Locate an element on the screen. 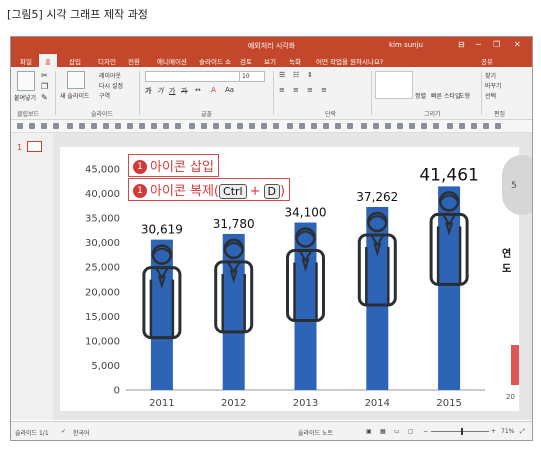 The width and height of the screenshot is (541, 449). normal-view-icon: ▣ is located at coordinates (369, 431).